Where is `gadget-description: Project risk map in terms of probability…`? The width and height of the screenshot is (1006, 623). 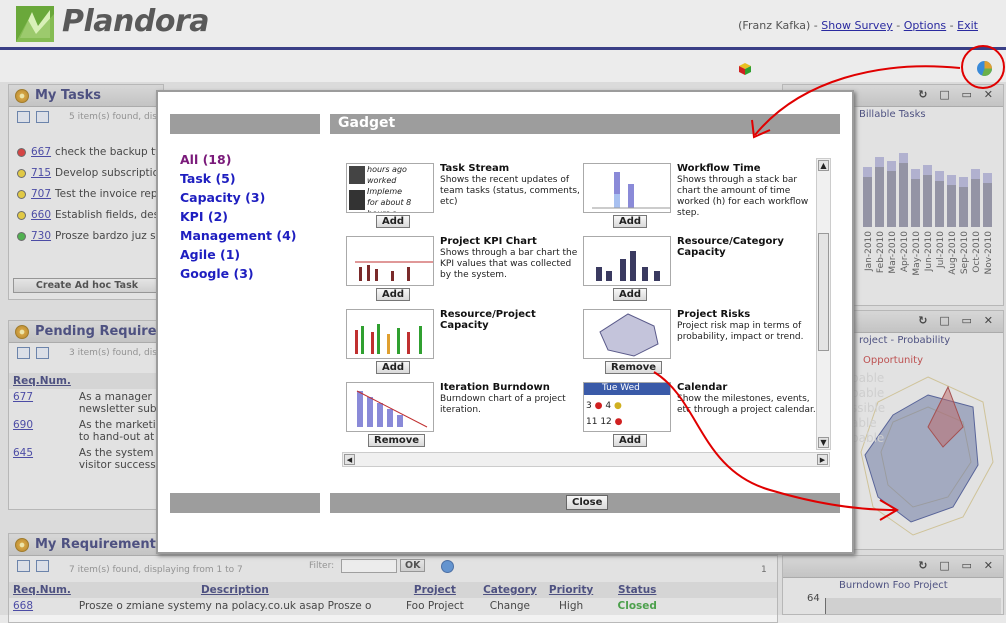 gadget-description: Project risk map in terms of probability… is located at coordinates (740, 331).